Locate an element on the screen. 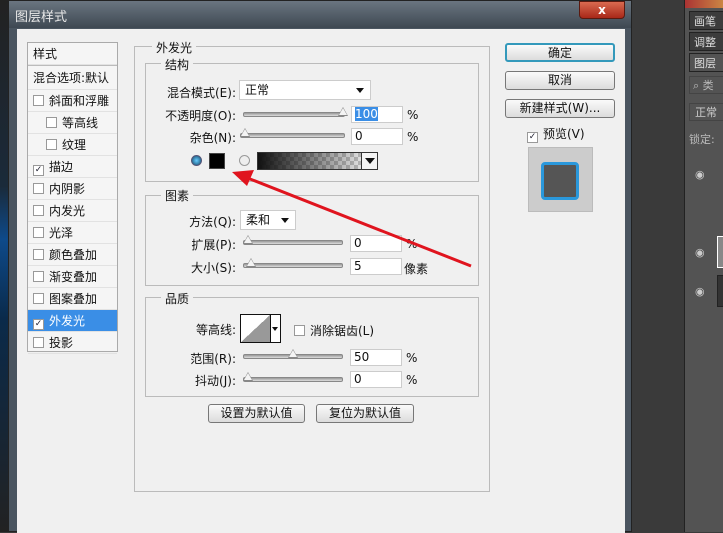 The height and width of the screenshot is (533, 723). arrow-line is located at coordinates (358, 221).